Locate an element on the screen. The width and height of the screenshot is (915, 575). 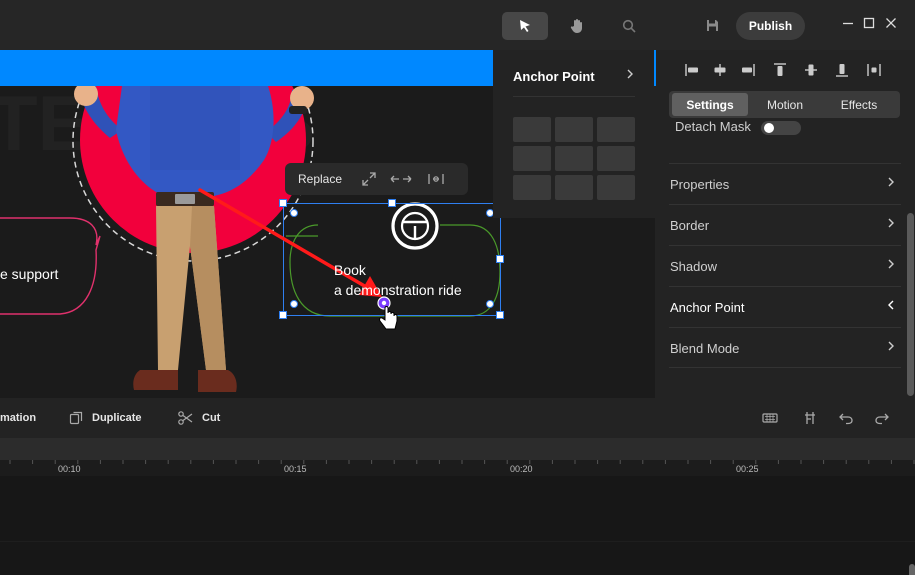
anchor-cell-bottom-center is located at coordinates (574, 187).